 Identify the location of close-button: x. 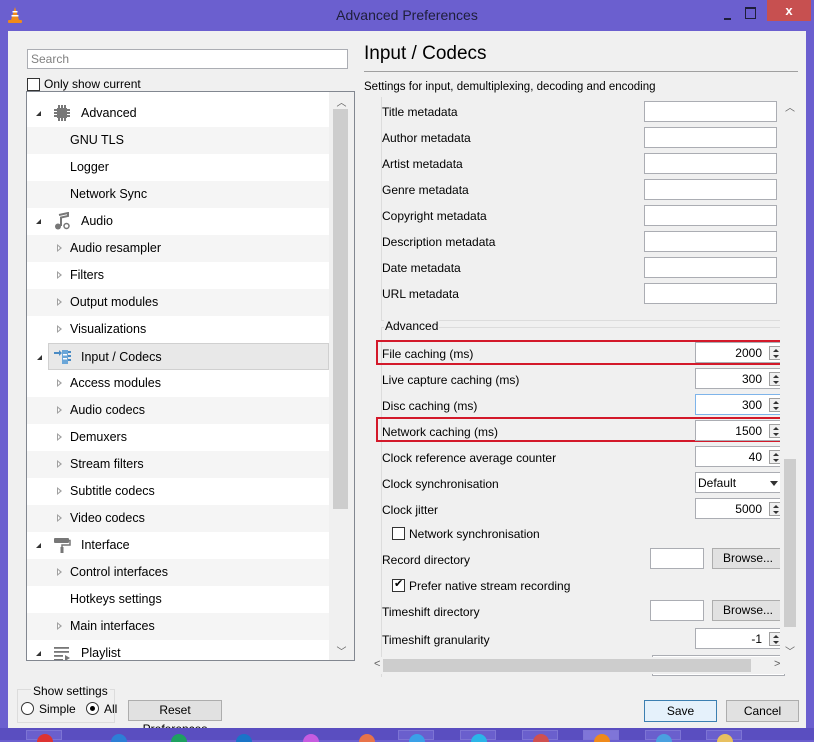
(789, 10).